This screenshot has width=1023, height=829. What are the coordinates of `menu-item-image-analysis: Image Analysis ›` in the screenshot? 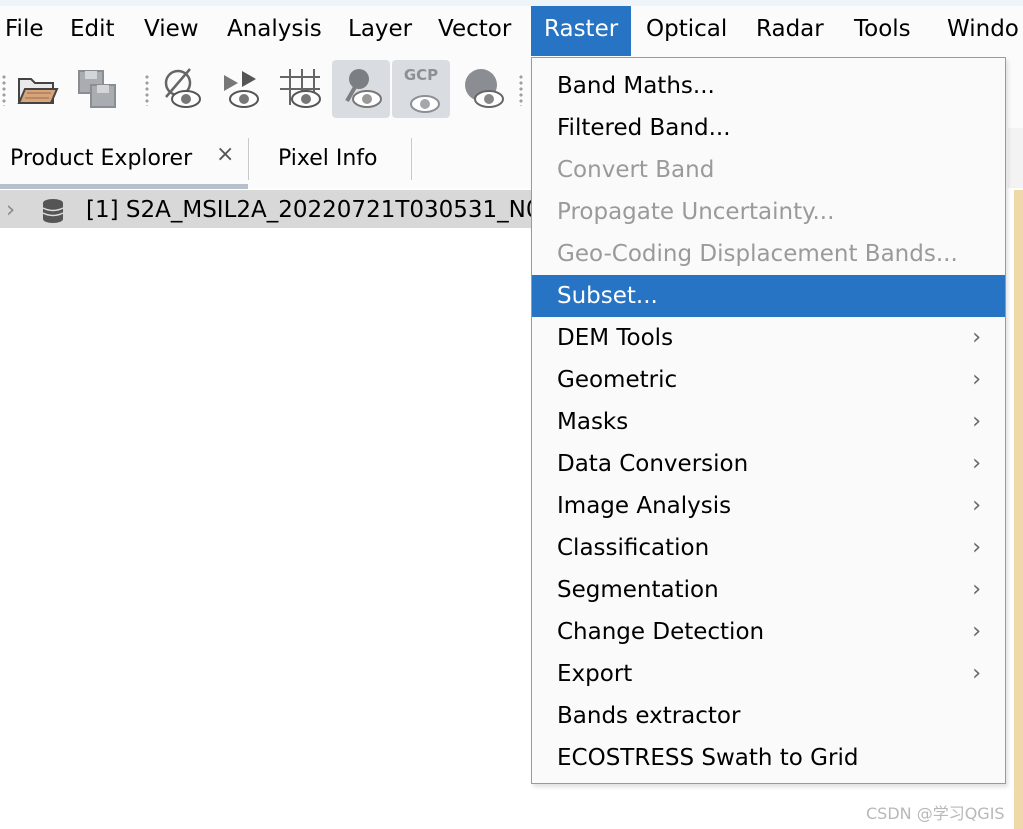 It's located at (768, 506).